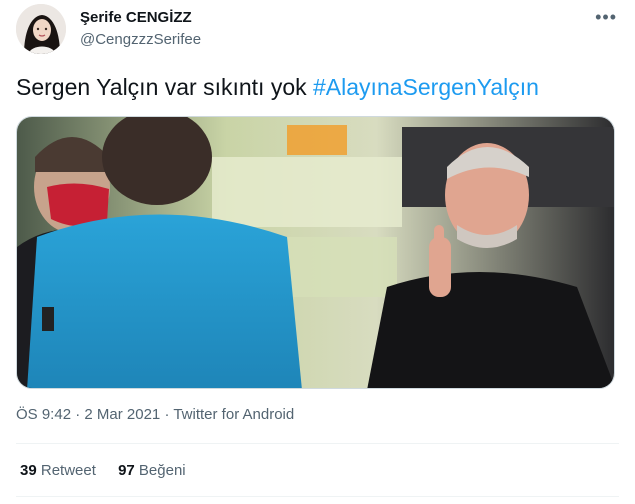  I want to click on author-block: Şerife CENGİZZ @CengzzzSerifee, so click(140, 29).